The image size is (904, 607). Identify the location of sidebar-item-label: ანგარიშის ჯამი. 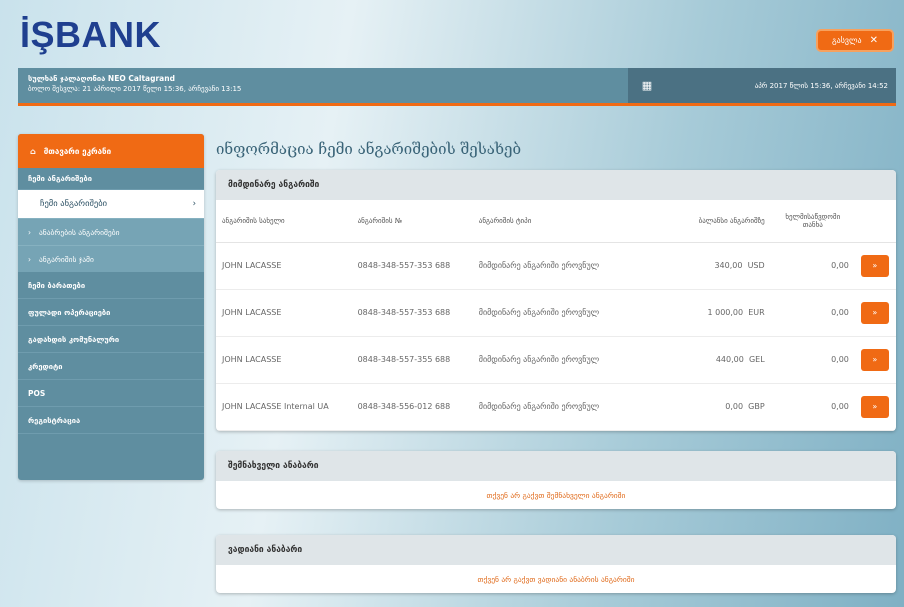
(66, 259).